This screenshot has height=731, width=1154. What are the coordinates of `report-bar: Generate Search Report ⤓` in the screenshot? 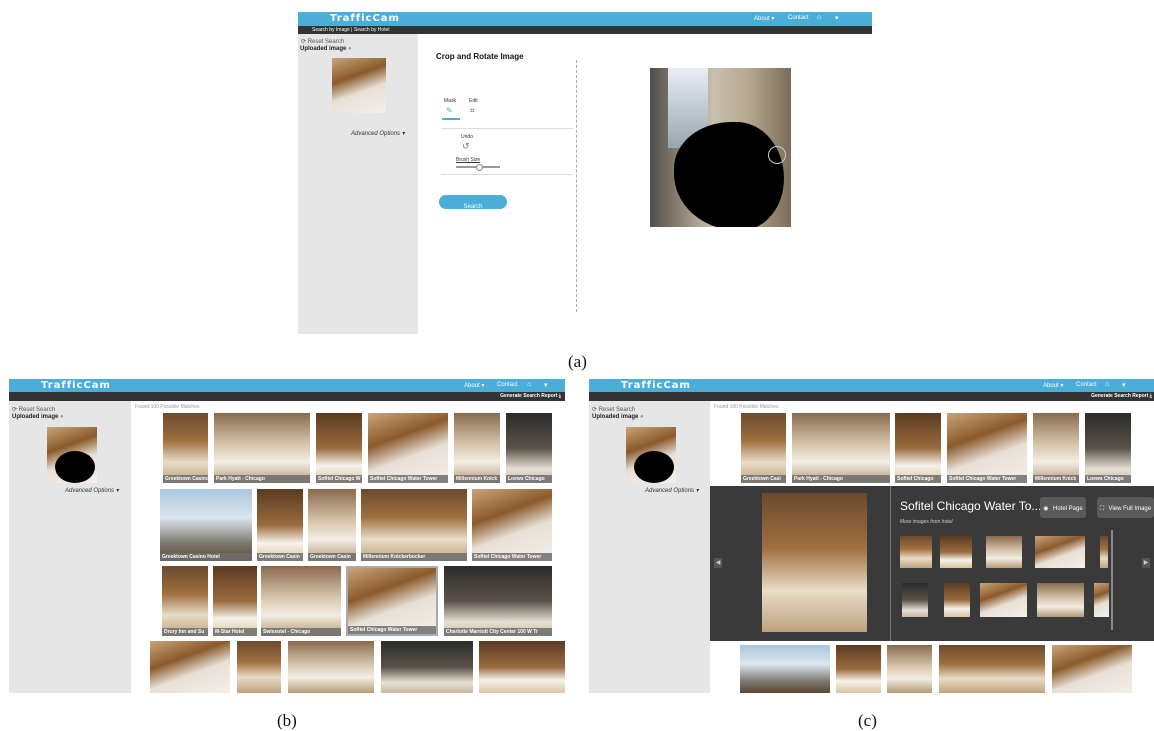 It's located at (287, 396).